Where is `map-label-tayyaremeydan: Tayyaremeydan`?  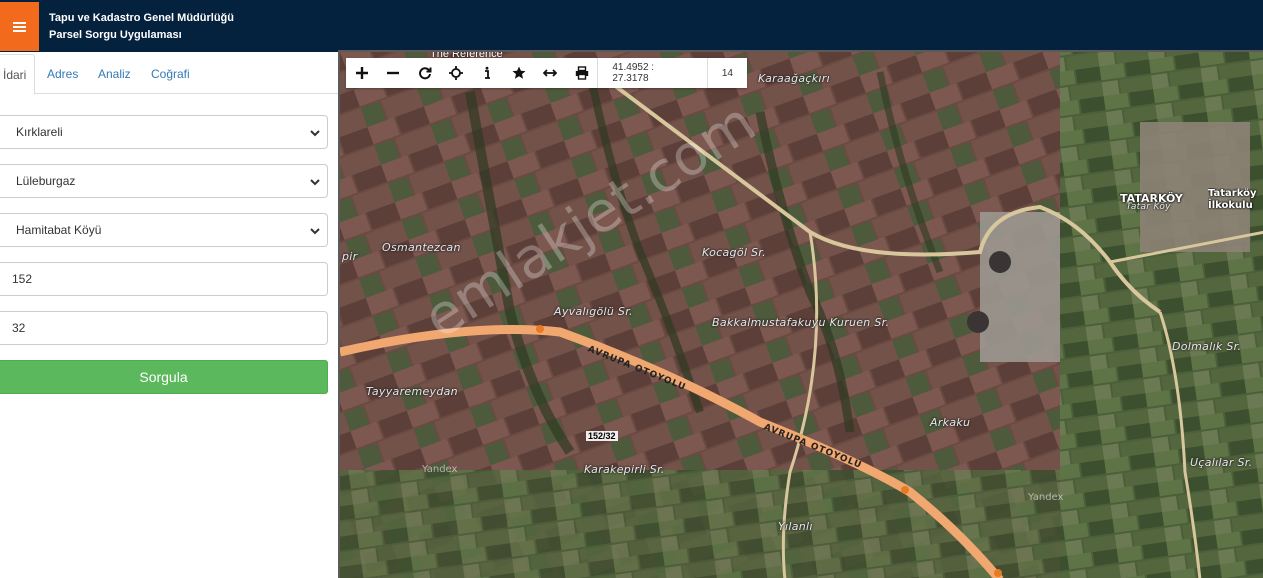
map-label-tayyaremeydan: Tayyaremeydan is located at coordinates (412, 391).